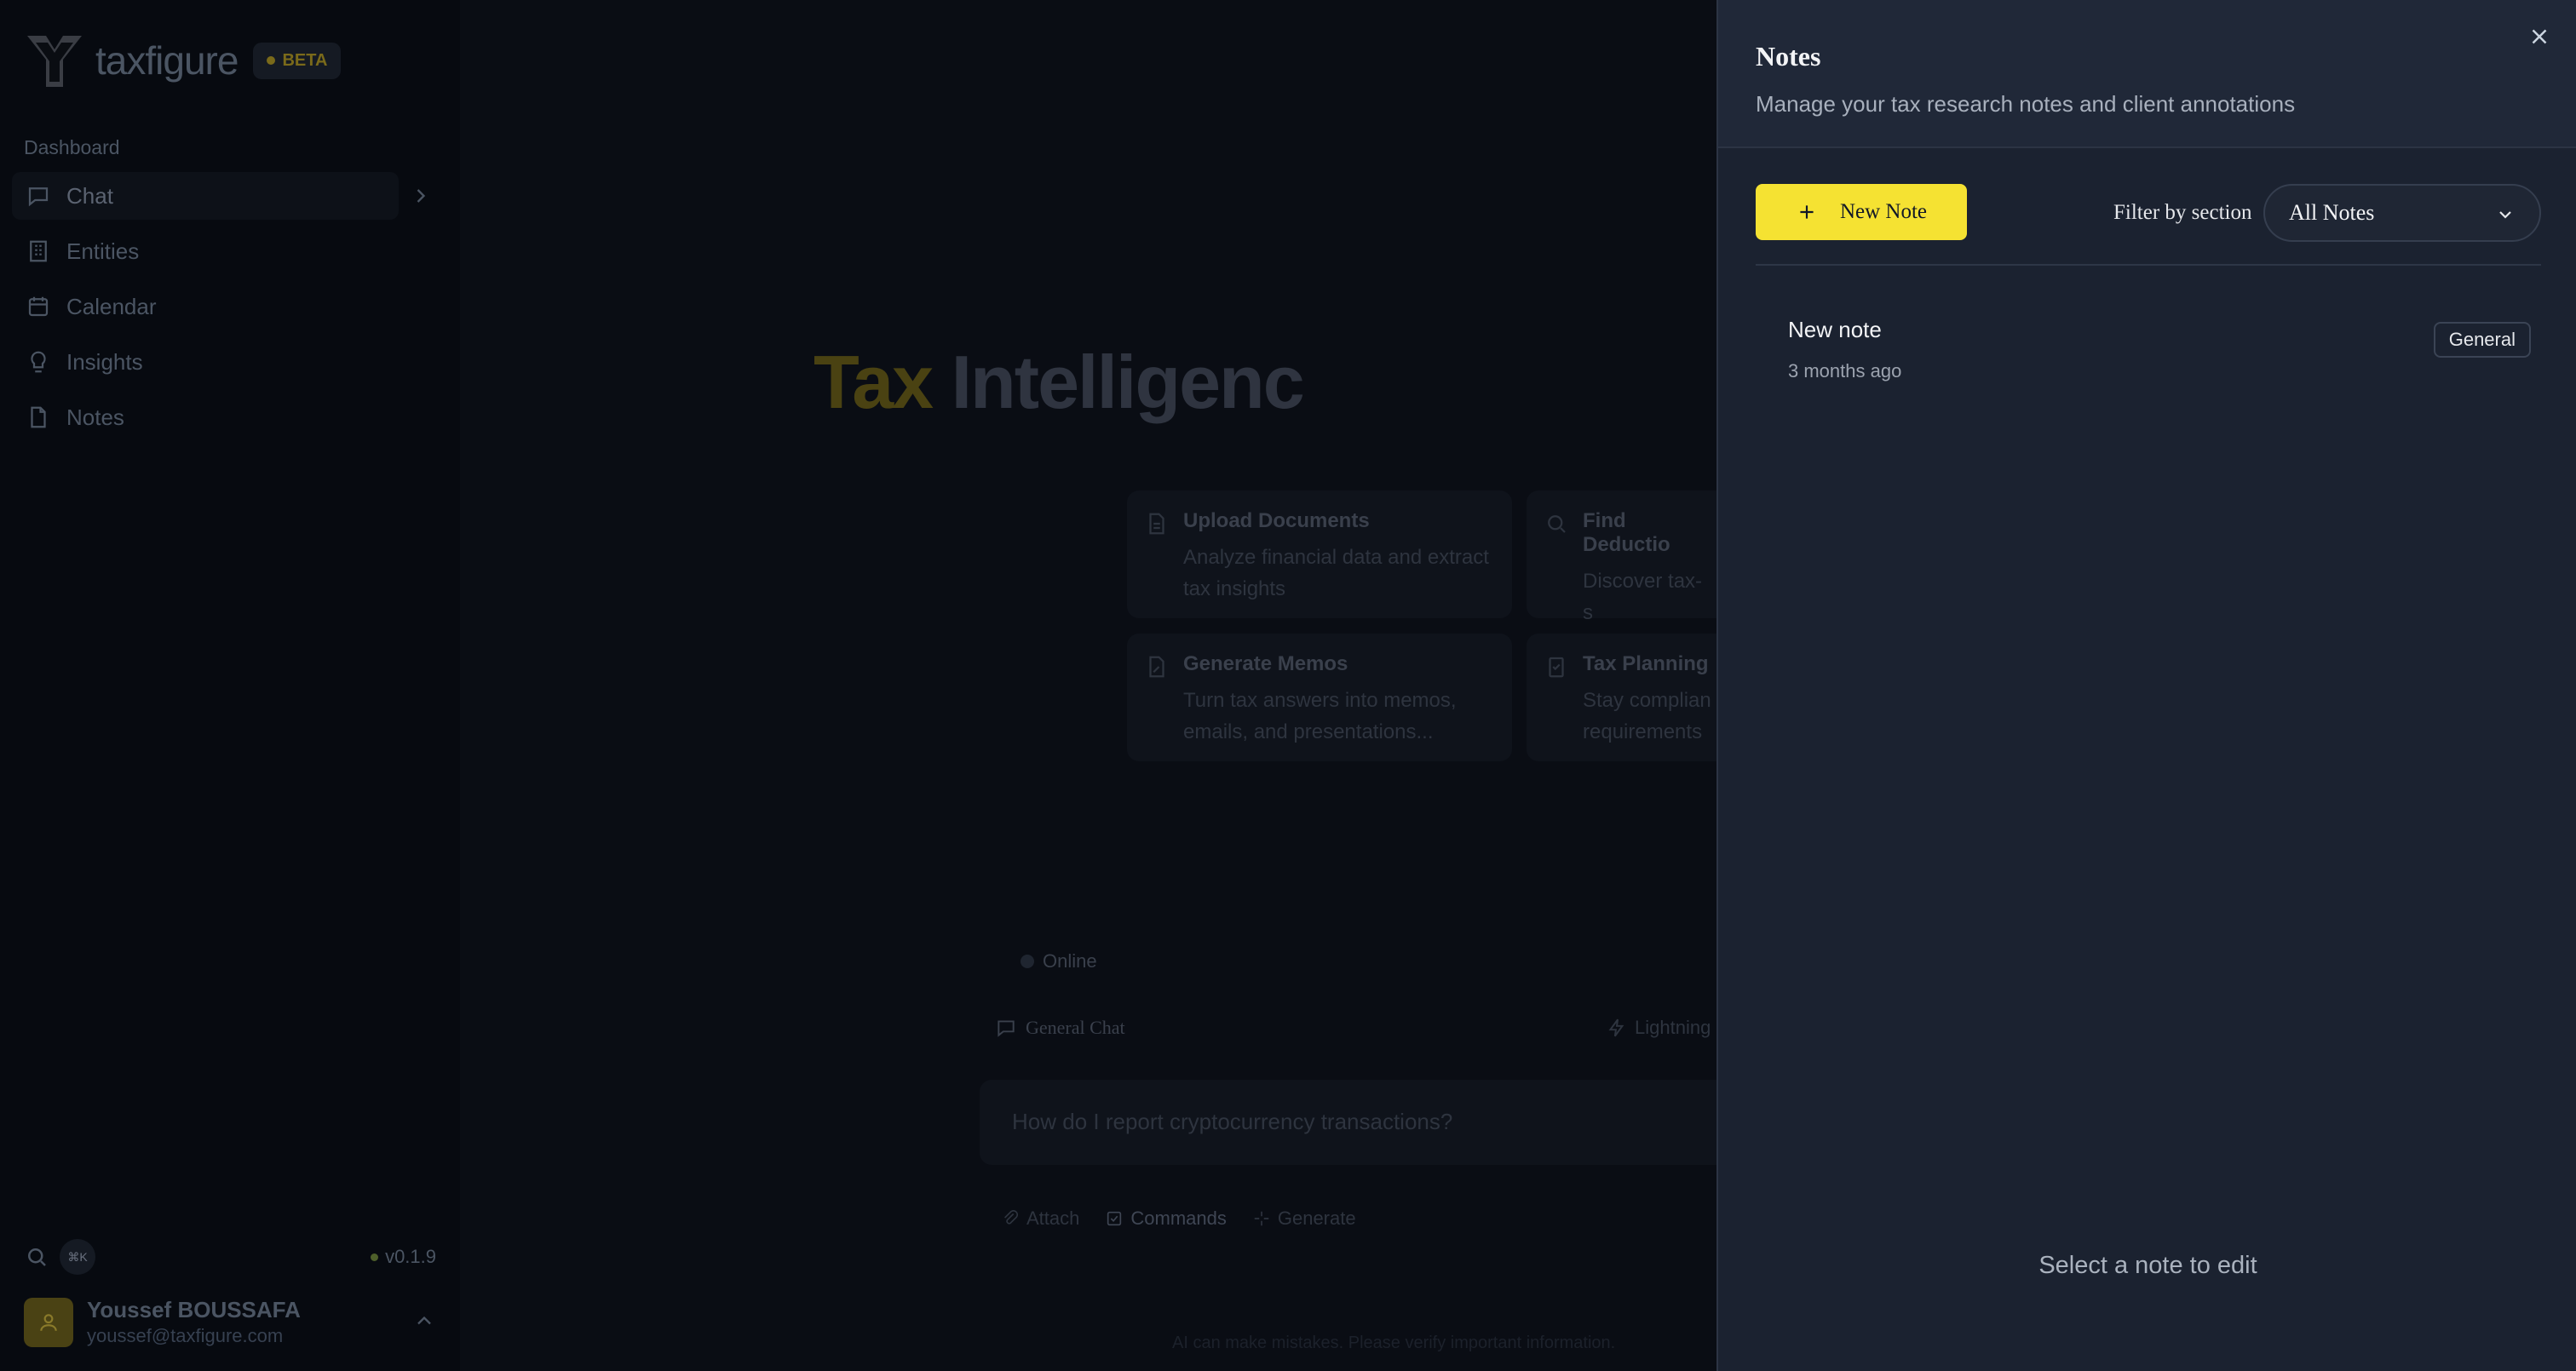 The image size is (2576, 1371). What do you see at coordinates (1156, 524) in the screenshot?
I see `document-icon` at bounding box center [1156, 524].